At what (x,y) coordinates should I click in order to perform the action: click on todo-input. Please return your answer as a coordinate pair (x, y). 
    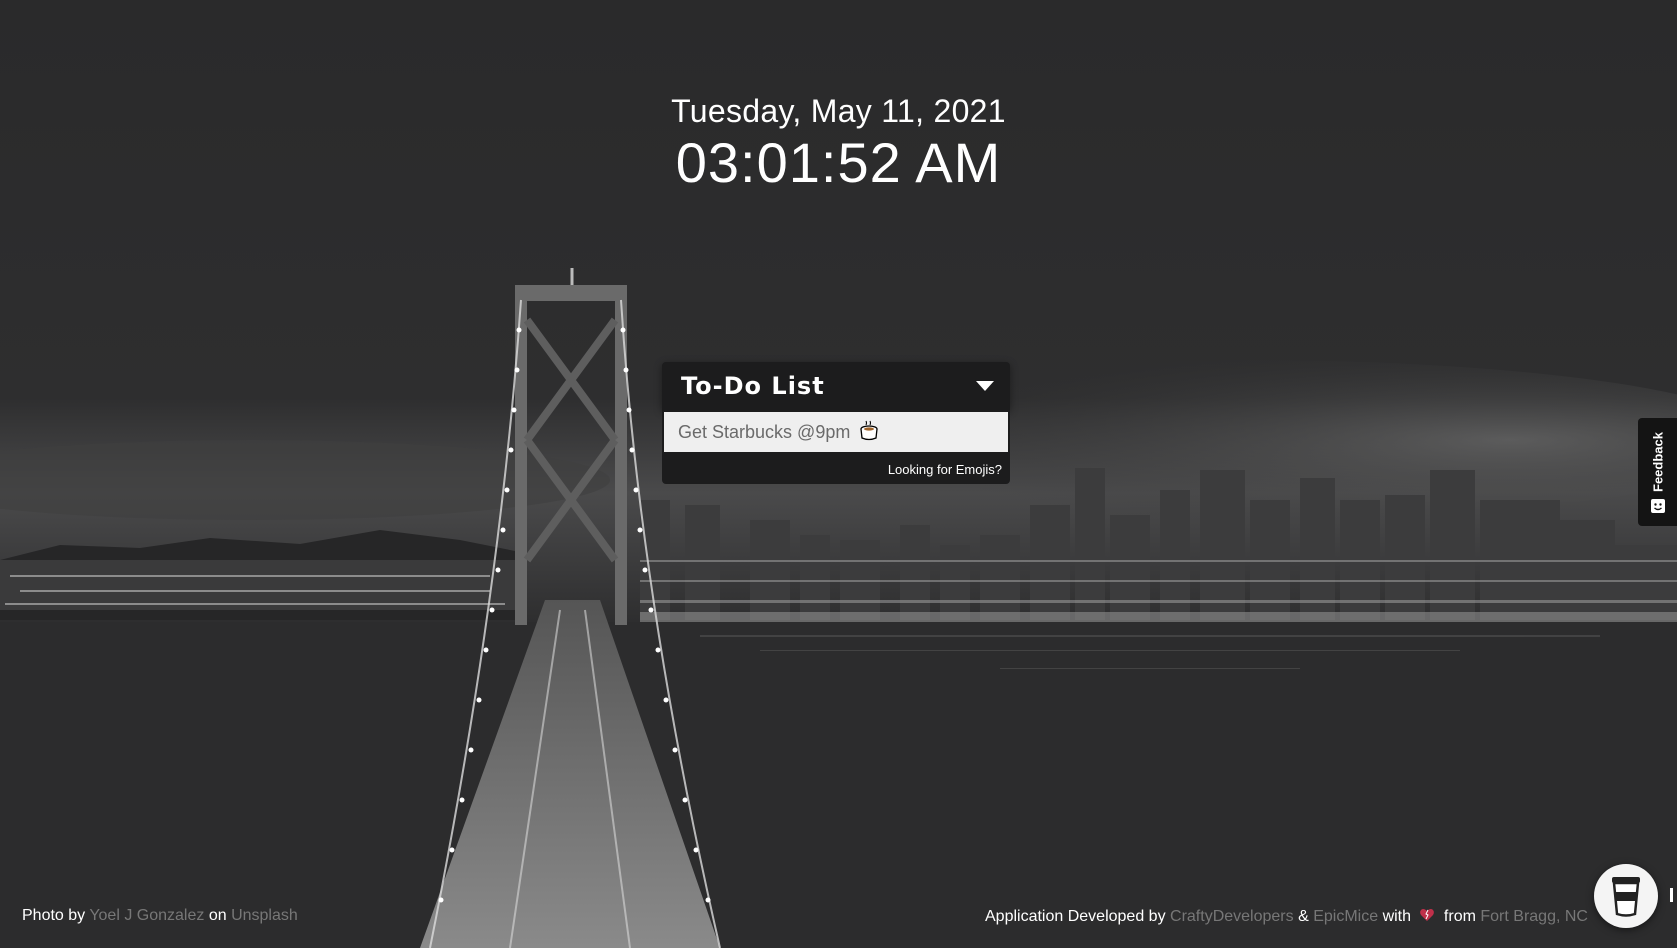
    Looking at the image, I should click on (836, 432).